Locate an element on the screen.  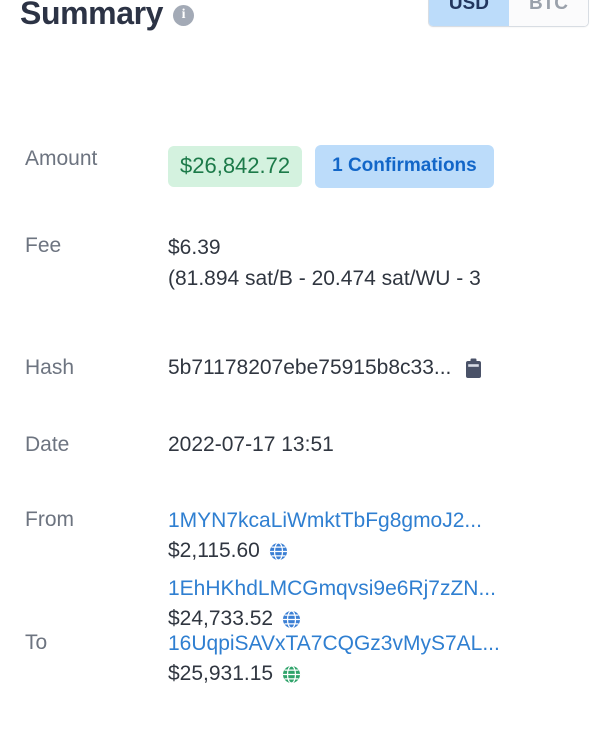
row-value-to: 16UqpiSAVxTA7CQGz3vMyS7AL... $25,931.15 is located at coordinates (385, 659).